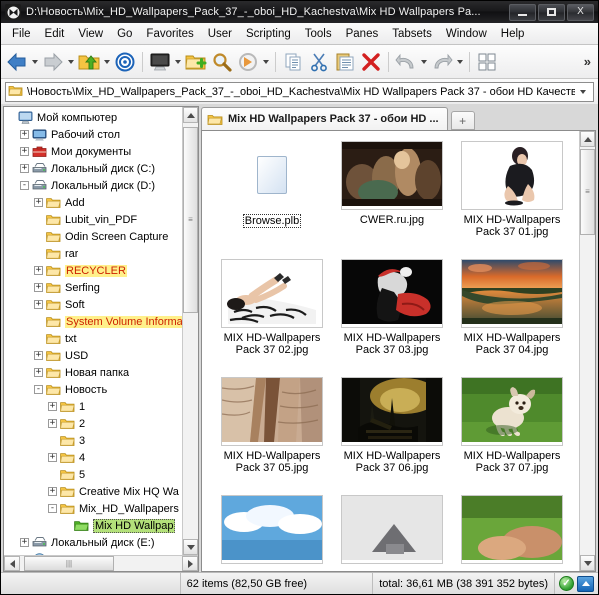 The height and width of the screenshot is (595, 599). Describe the element at coordinates (124, 34) in the screenshot. I see `menu-go: Go` at that location.